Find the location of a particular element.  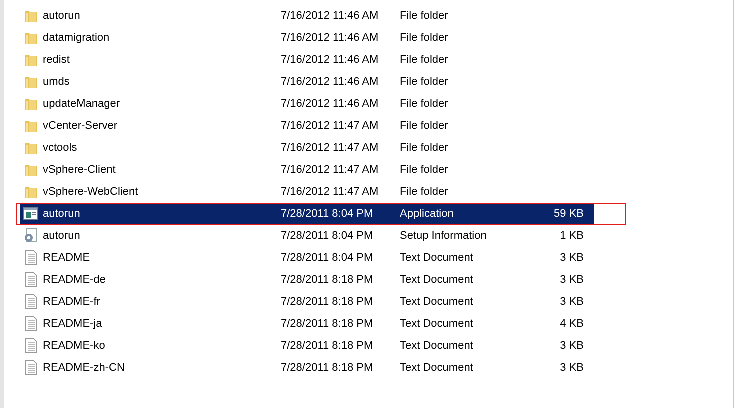

file-row: README-de 7/28/2011 8:18 PM Text Document 3 KB is located at coordinates (307, 280).